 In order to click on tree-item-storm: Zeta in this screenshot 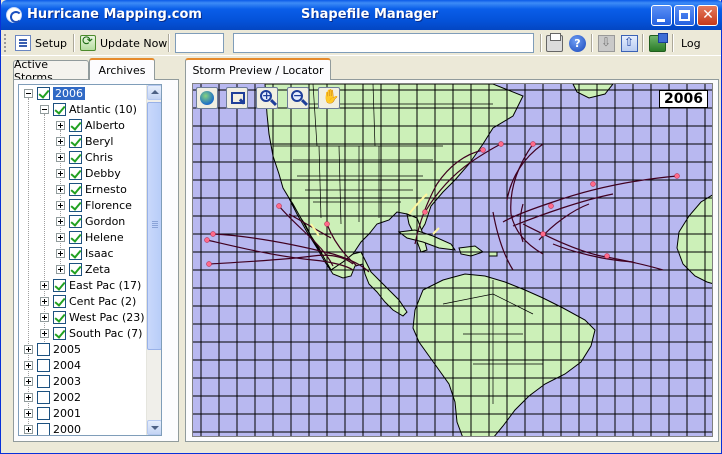, I will do `click(83, 269)`.